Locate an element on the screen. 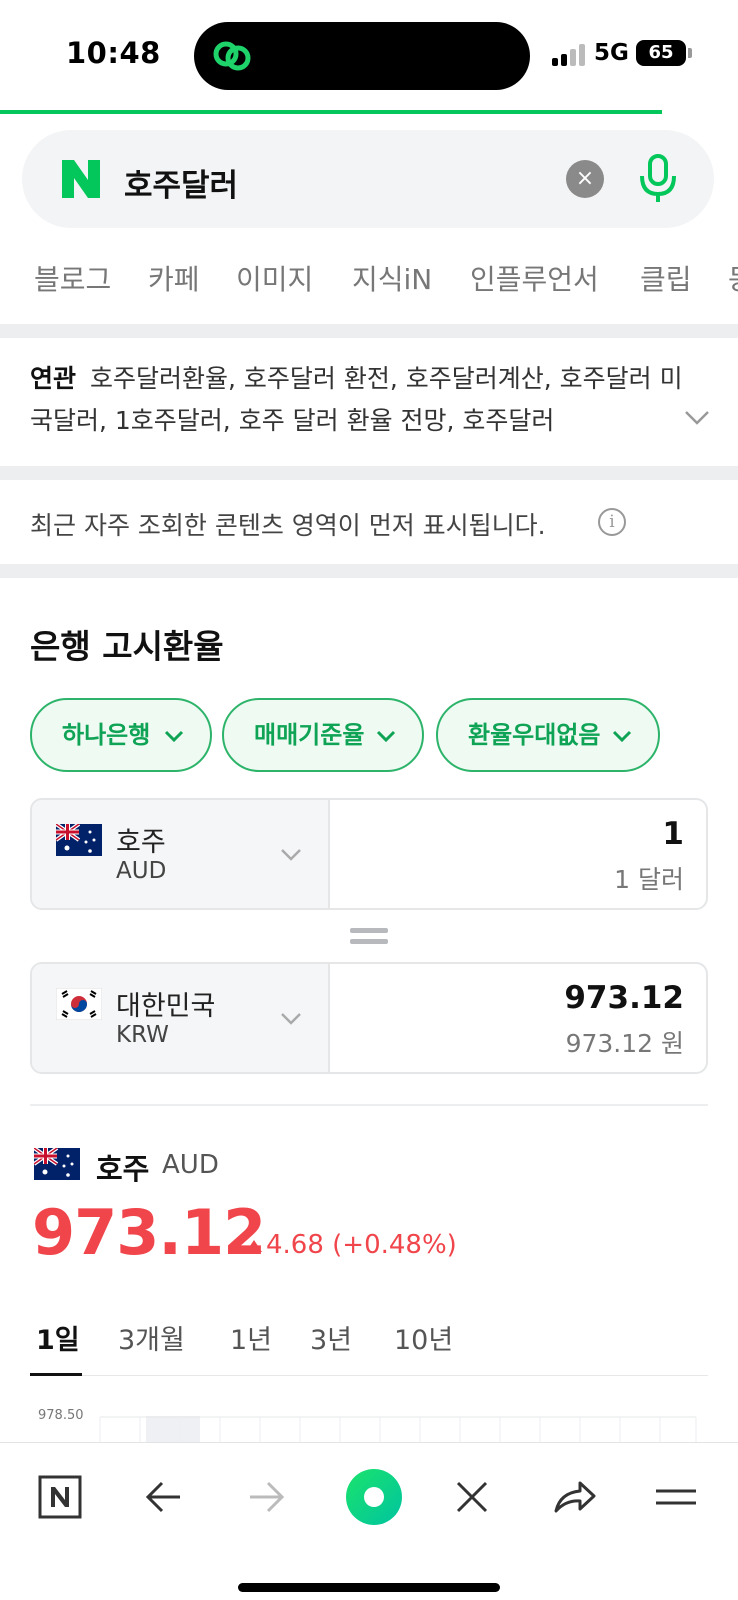  microphone-icon is located at coordinates (658, 179).